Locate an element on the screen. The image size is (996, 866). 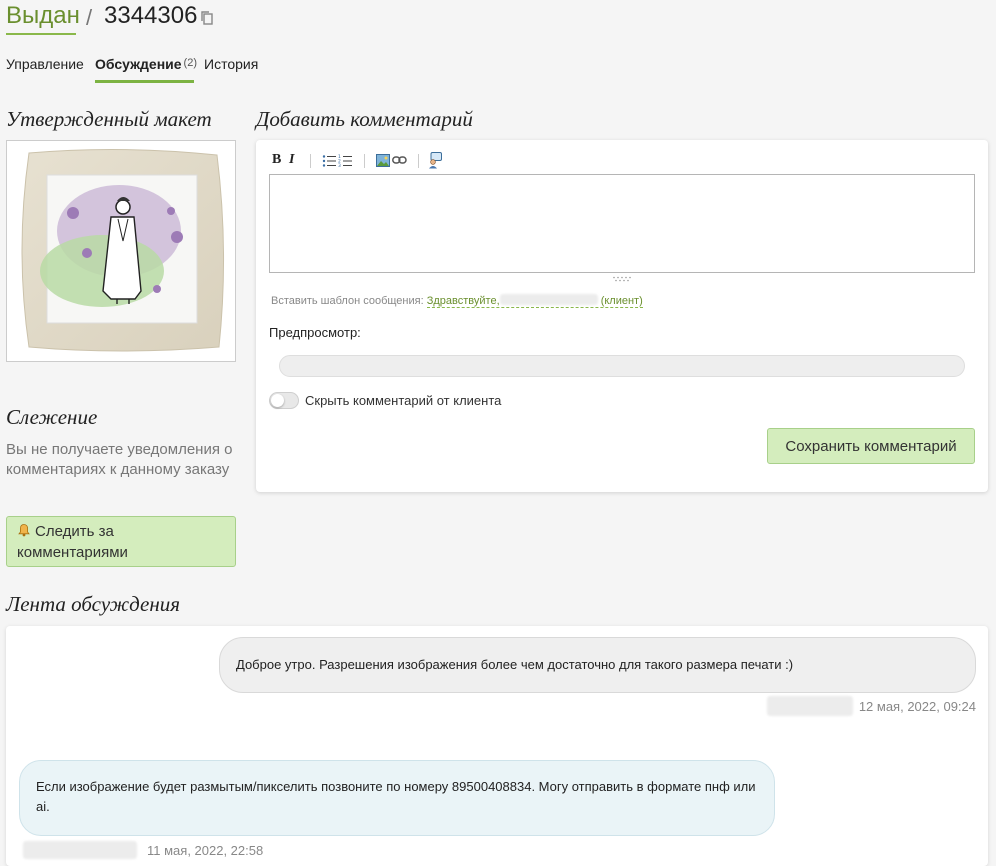
template-prefix: Вставить шаблон сообщения: is located at coordinates (347, 301).